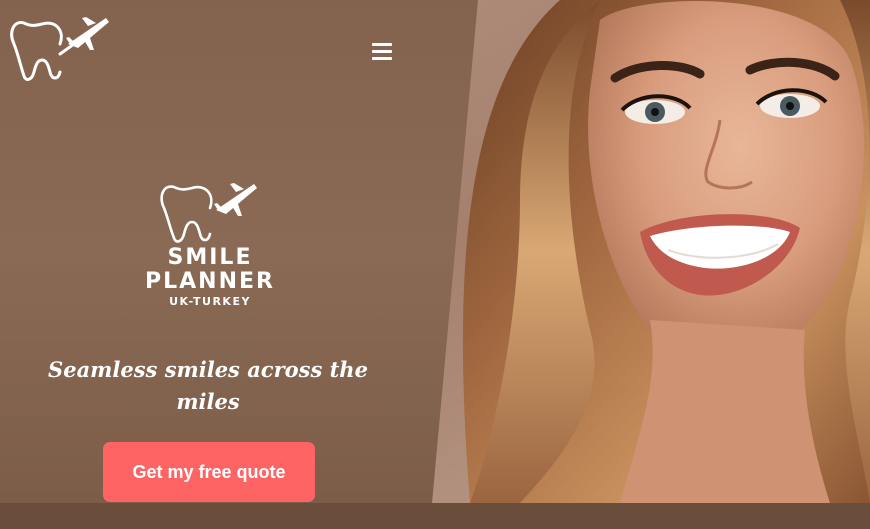 This screenshot has width=870, height=529. What do you see at coordinates (60, 48) in the screenshot?
I see `logo-icon` at bounding box center [60, 48].